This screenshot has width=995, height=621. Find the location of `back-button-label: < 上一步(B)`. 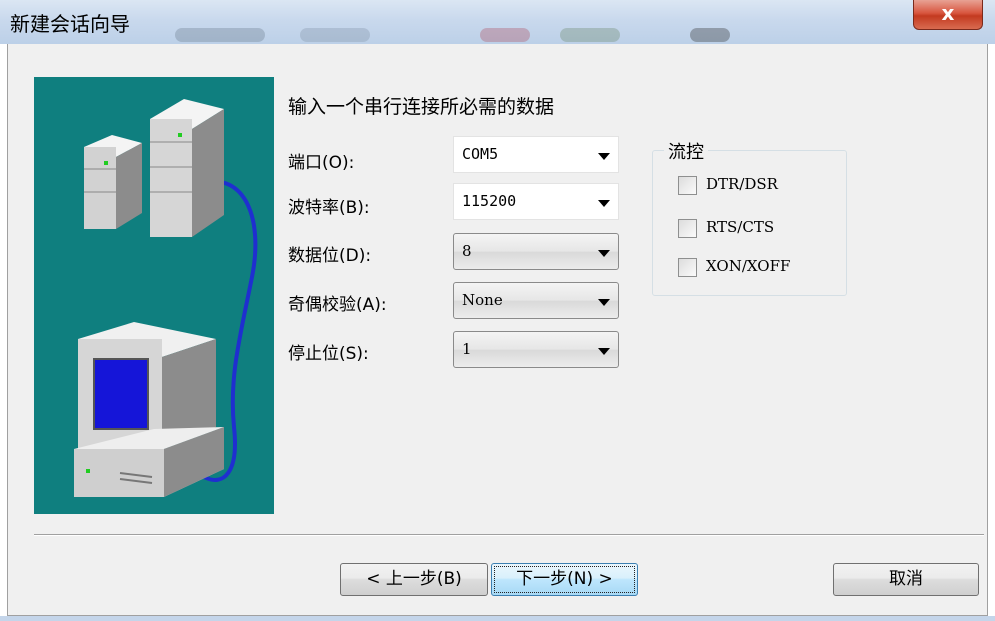

back-button-label: < 上一步(B) is located at coordinates (414, 579).